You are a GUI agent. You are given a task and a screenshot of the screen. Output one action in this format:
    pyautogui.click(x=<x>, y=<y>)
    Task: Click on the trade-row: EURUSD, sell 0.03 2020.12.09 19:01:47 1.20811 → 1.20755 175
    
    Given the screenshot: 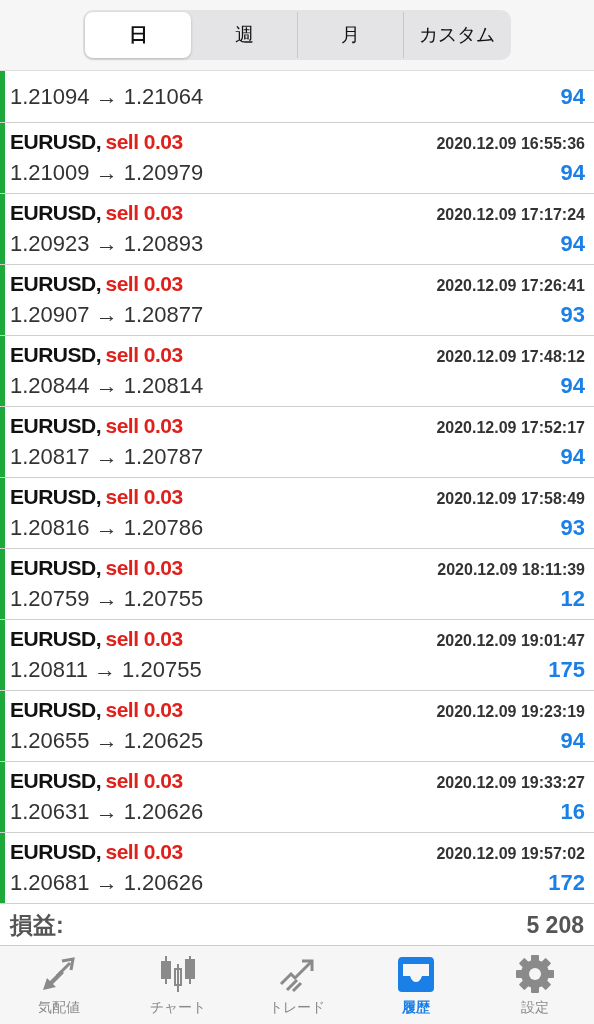 What is the action you would take?
    pyautogui.click(x=297, y=655)
    